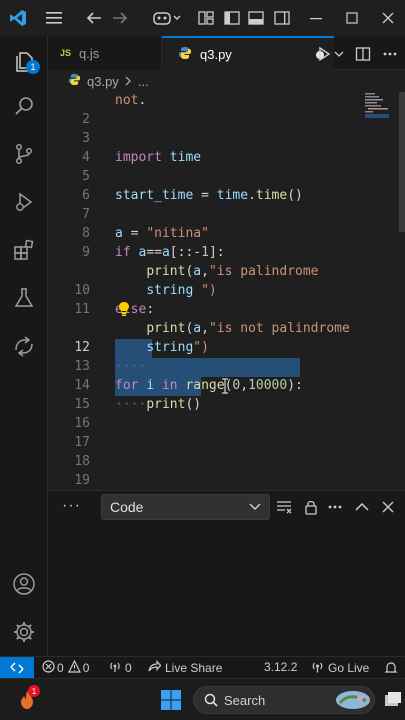 This screenshot has height=720, width=405. I want to click on editor-tab-bar: JS q.js q3.py, so click(226, 53).